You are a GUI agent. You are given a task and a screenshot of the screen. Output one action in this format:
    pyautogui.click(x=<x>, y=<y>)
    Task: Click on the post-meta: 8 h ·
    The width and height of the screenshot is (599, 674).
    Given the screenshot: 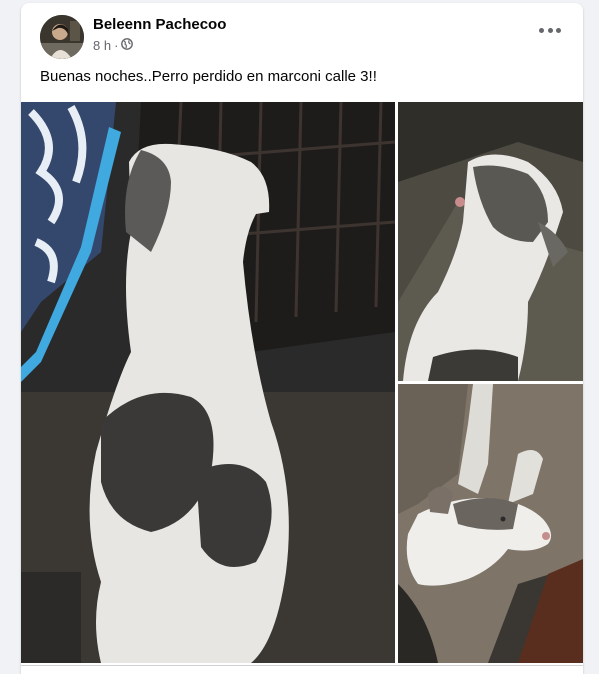 What is the action you would take?
    pyautogui.click(x=113, y=45)
    